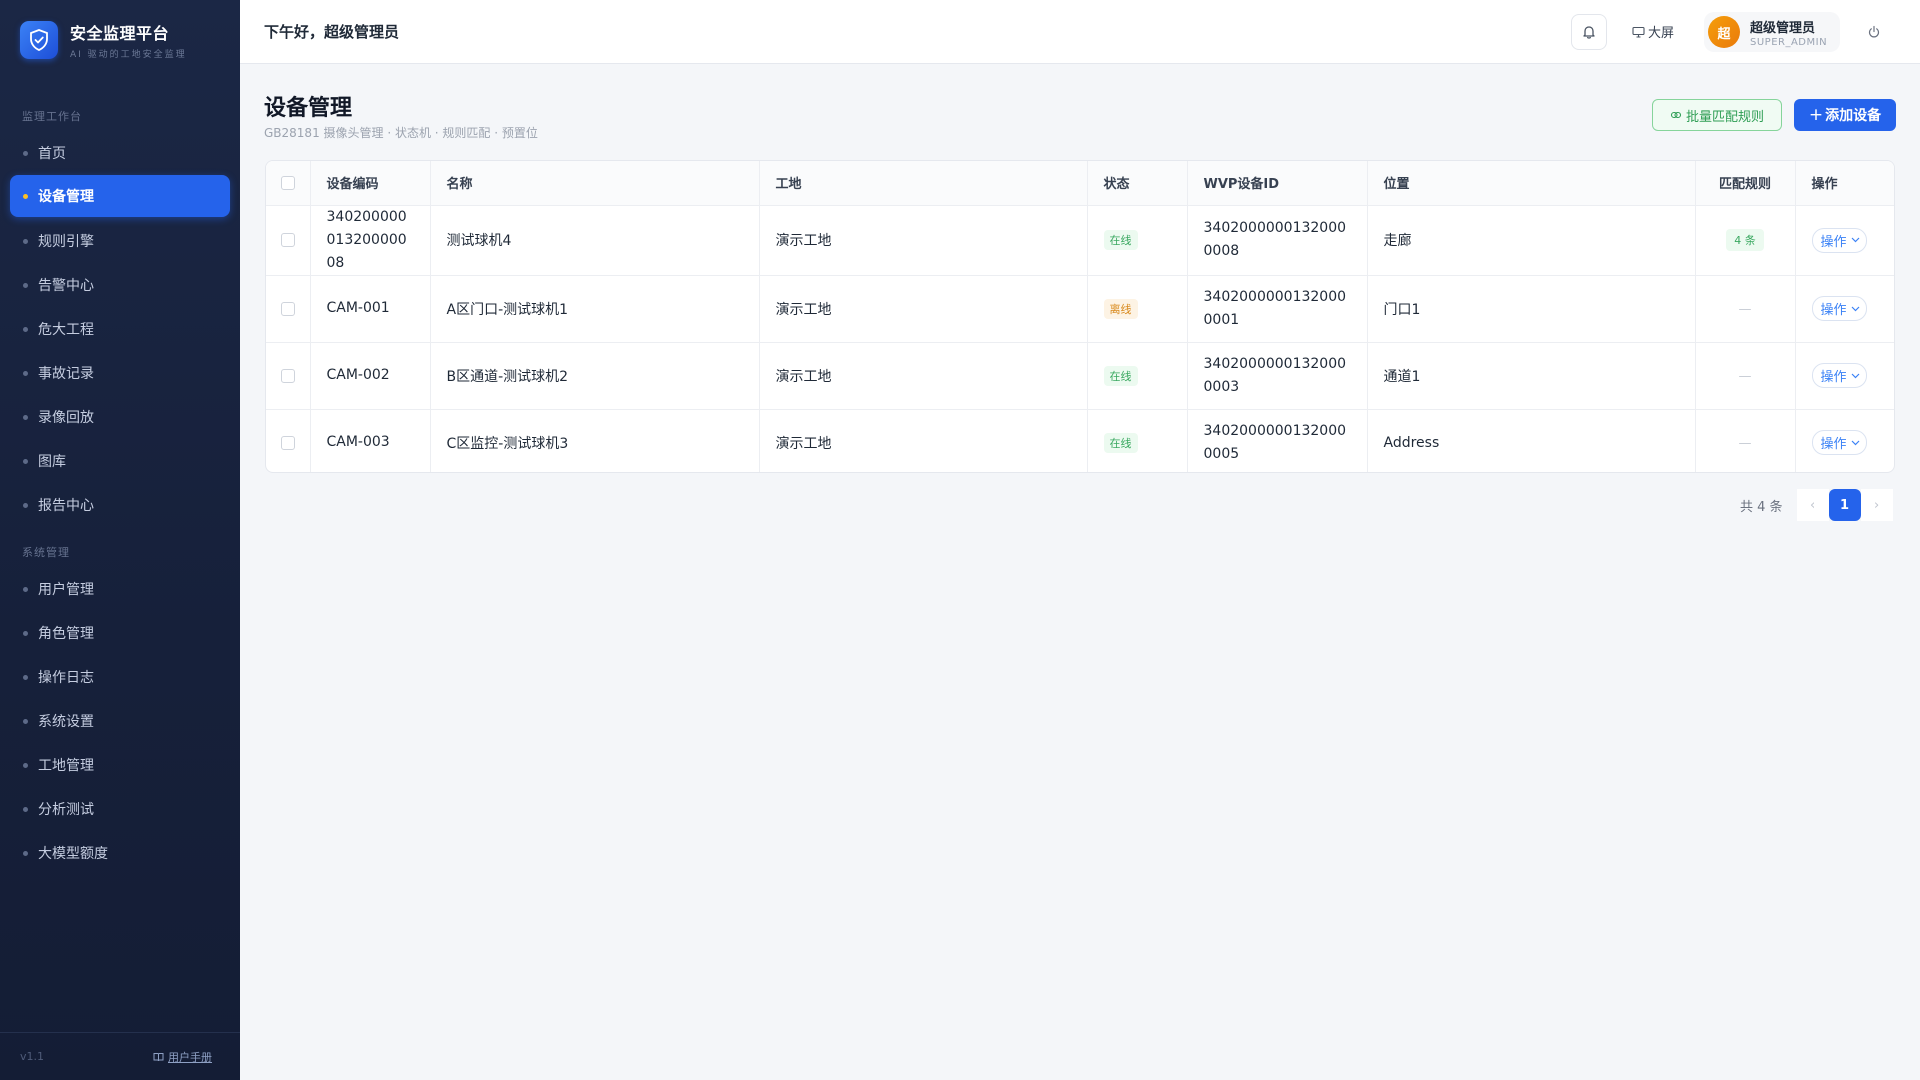  I want to click on monitor-icon, so click(1638, 32).